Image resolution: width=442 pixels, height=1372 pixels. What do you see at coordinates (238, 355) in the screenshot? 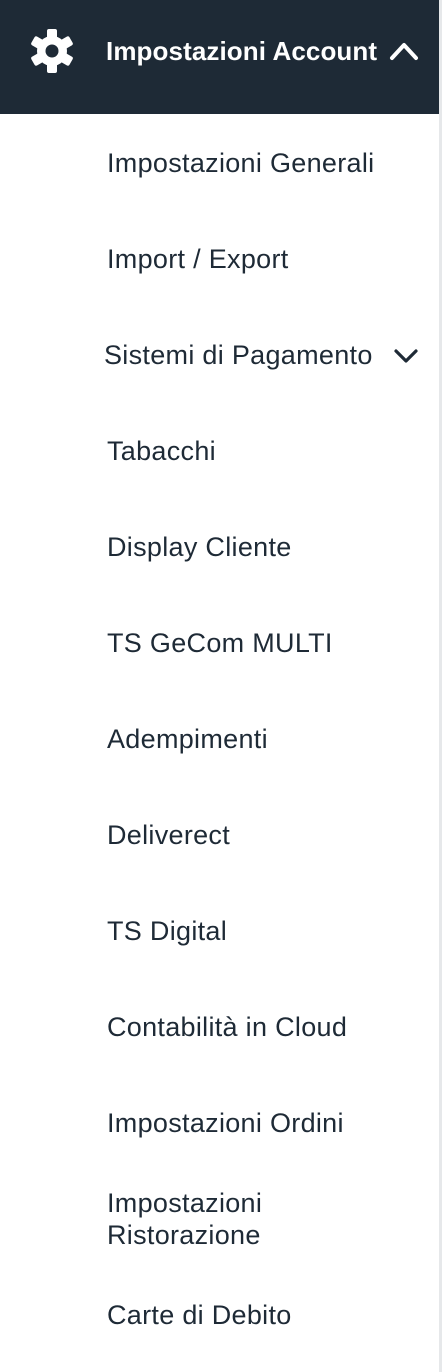
I see `menu-item-label: Sistemi di Pagamento` at bounding box center [238, 355].